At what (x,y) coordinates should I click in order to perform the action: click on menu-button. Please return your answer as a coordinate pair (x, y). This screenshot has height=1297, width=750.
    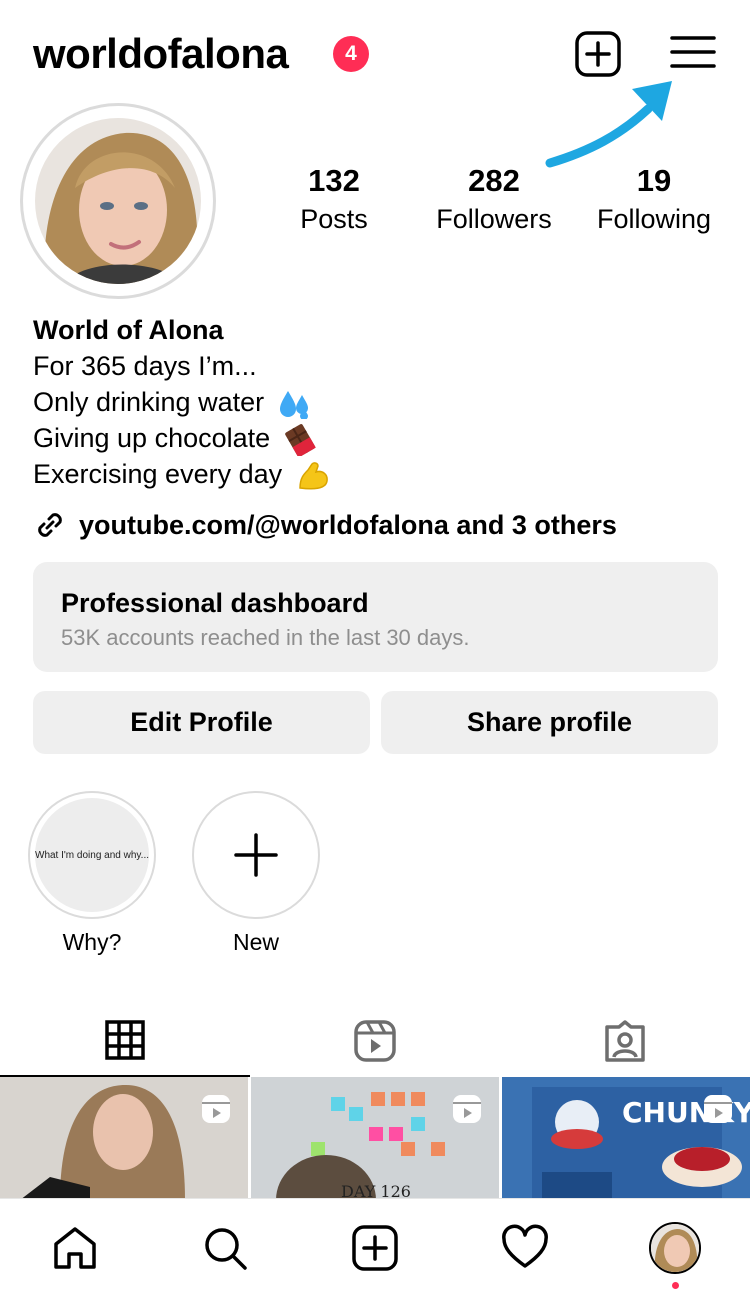
    Looking at the image, I should click on (693, 53).